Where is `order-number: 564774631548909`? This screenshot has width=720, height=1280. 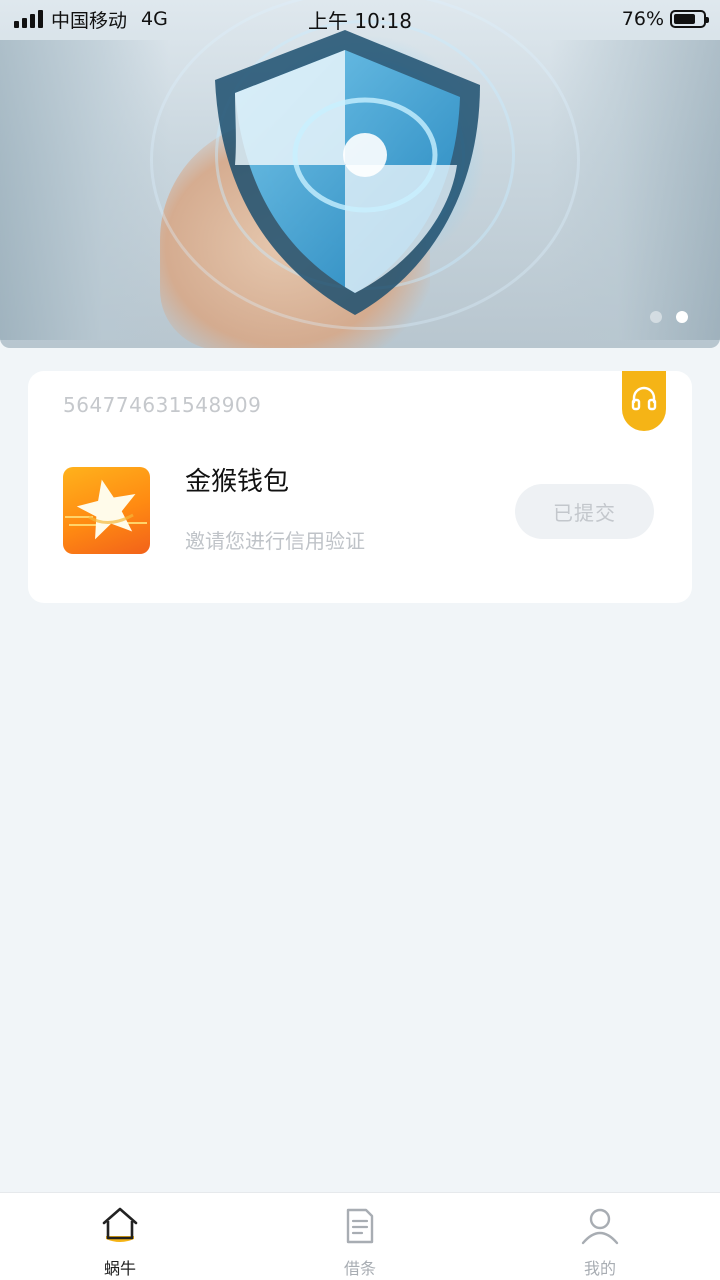
order-number: 564774631548909 is located at coordinates (162, 405).